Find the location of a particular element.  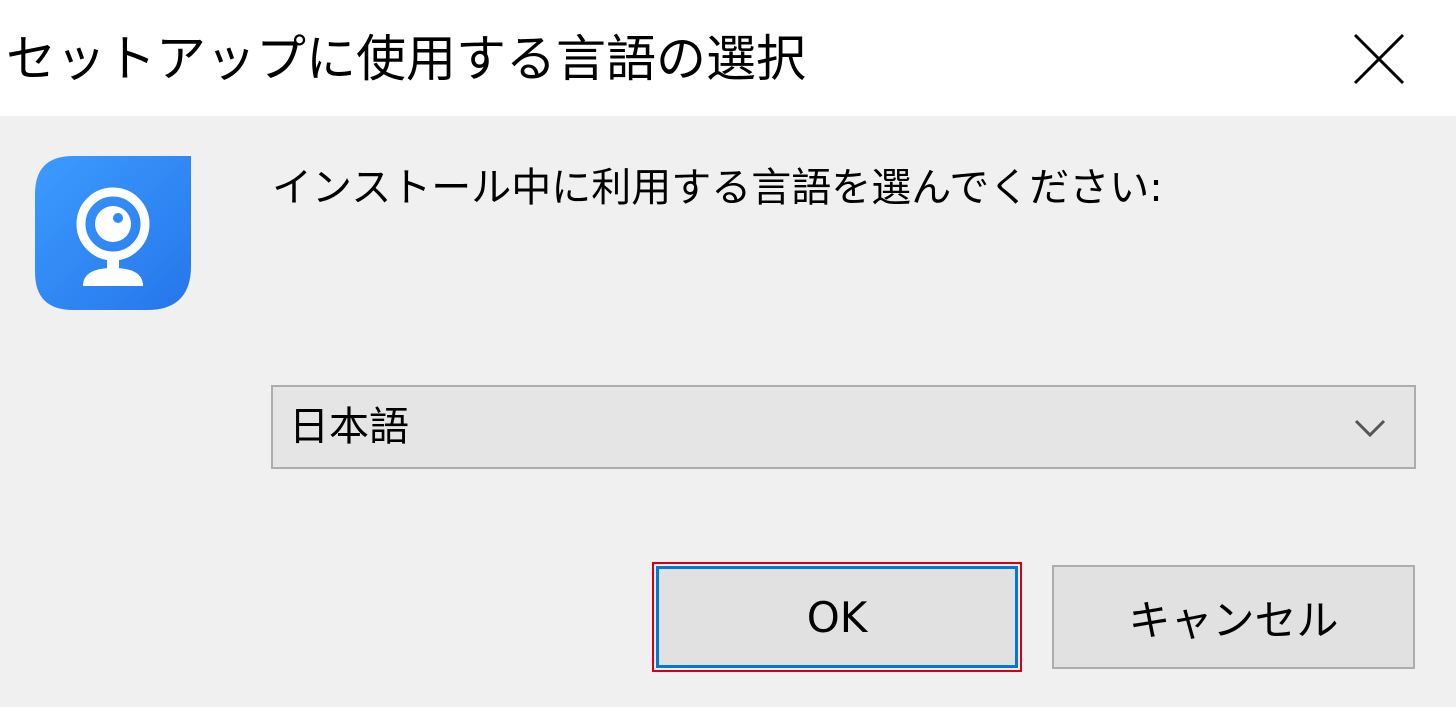

window-title: セットアップに使用する言語の選択 is located at coordinates (406, 59).